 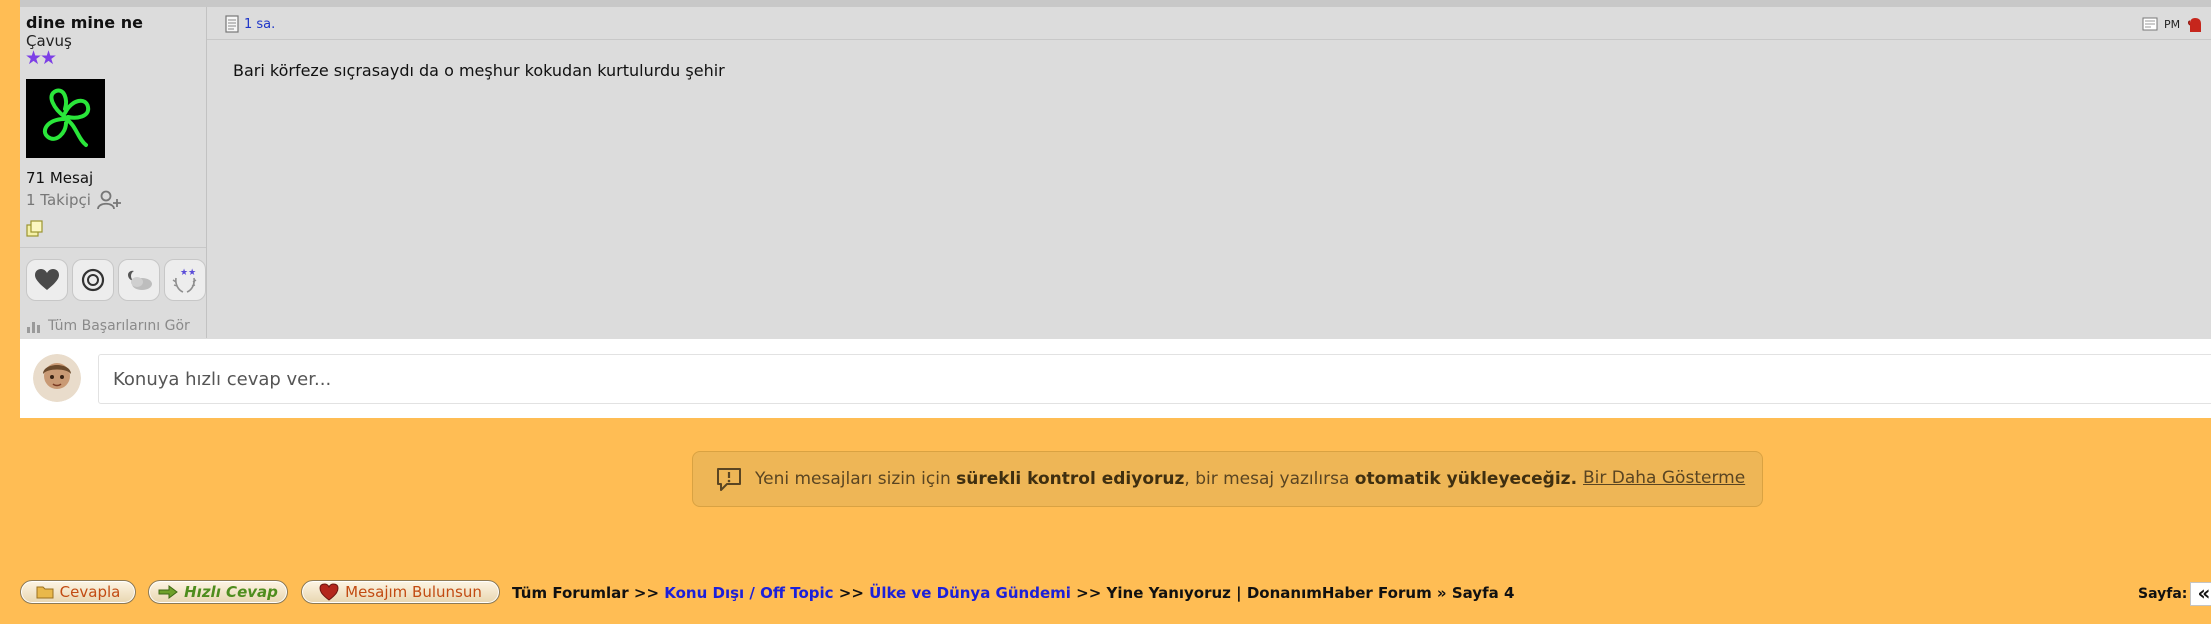 What do you see at coordinates (413, 592) in the screenshot?
I see `find-my-post-label: Mesajım Bulunsun` at bounding box center [413, 592].